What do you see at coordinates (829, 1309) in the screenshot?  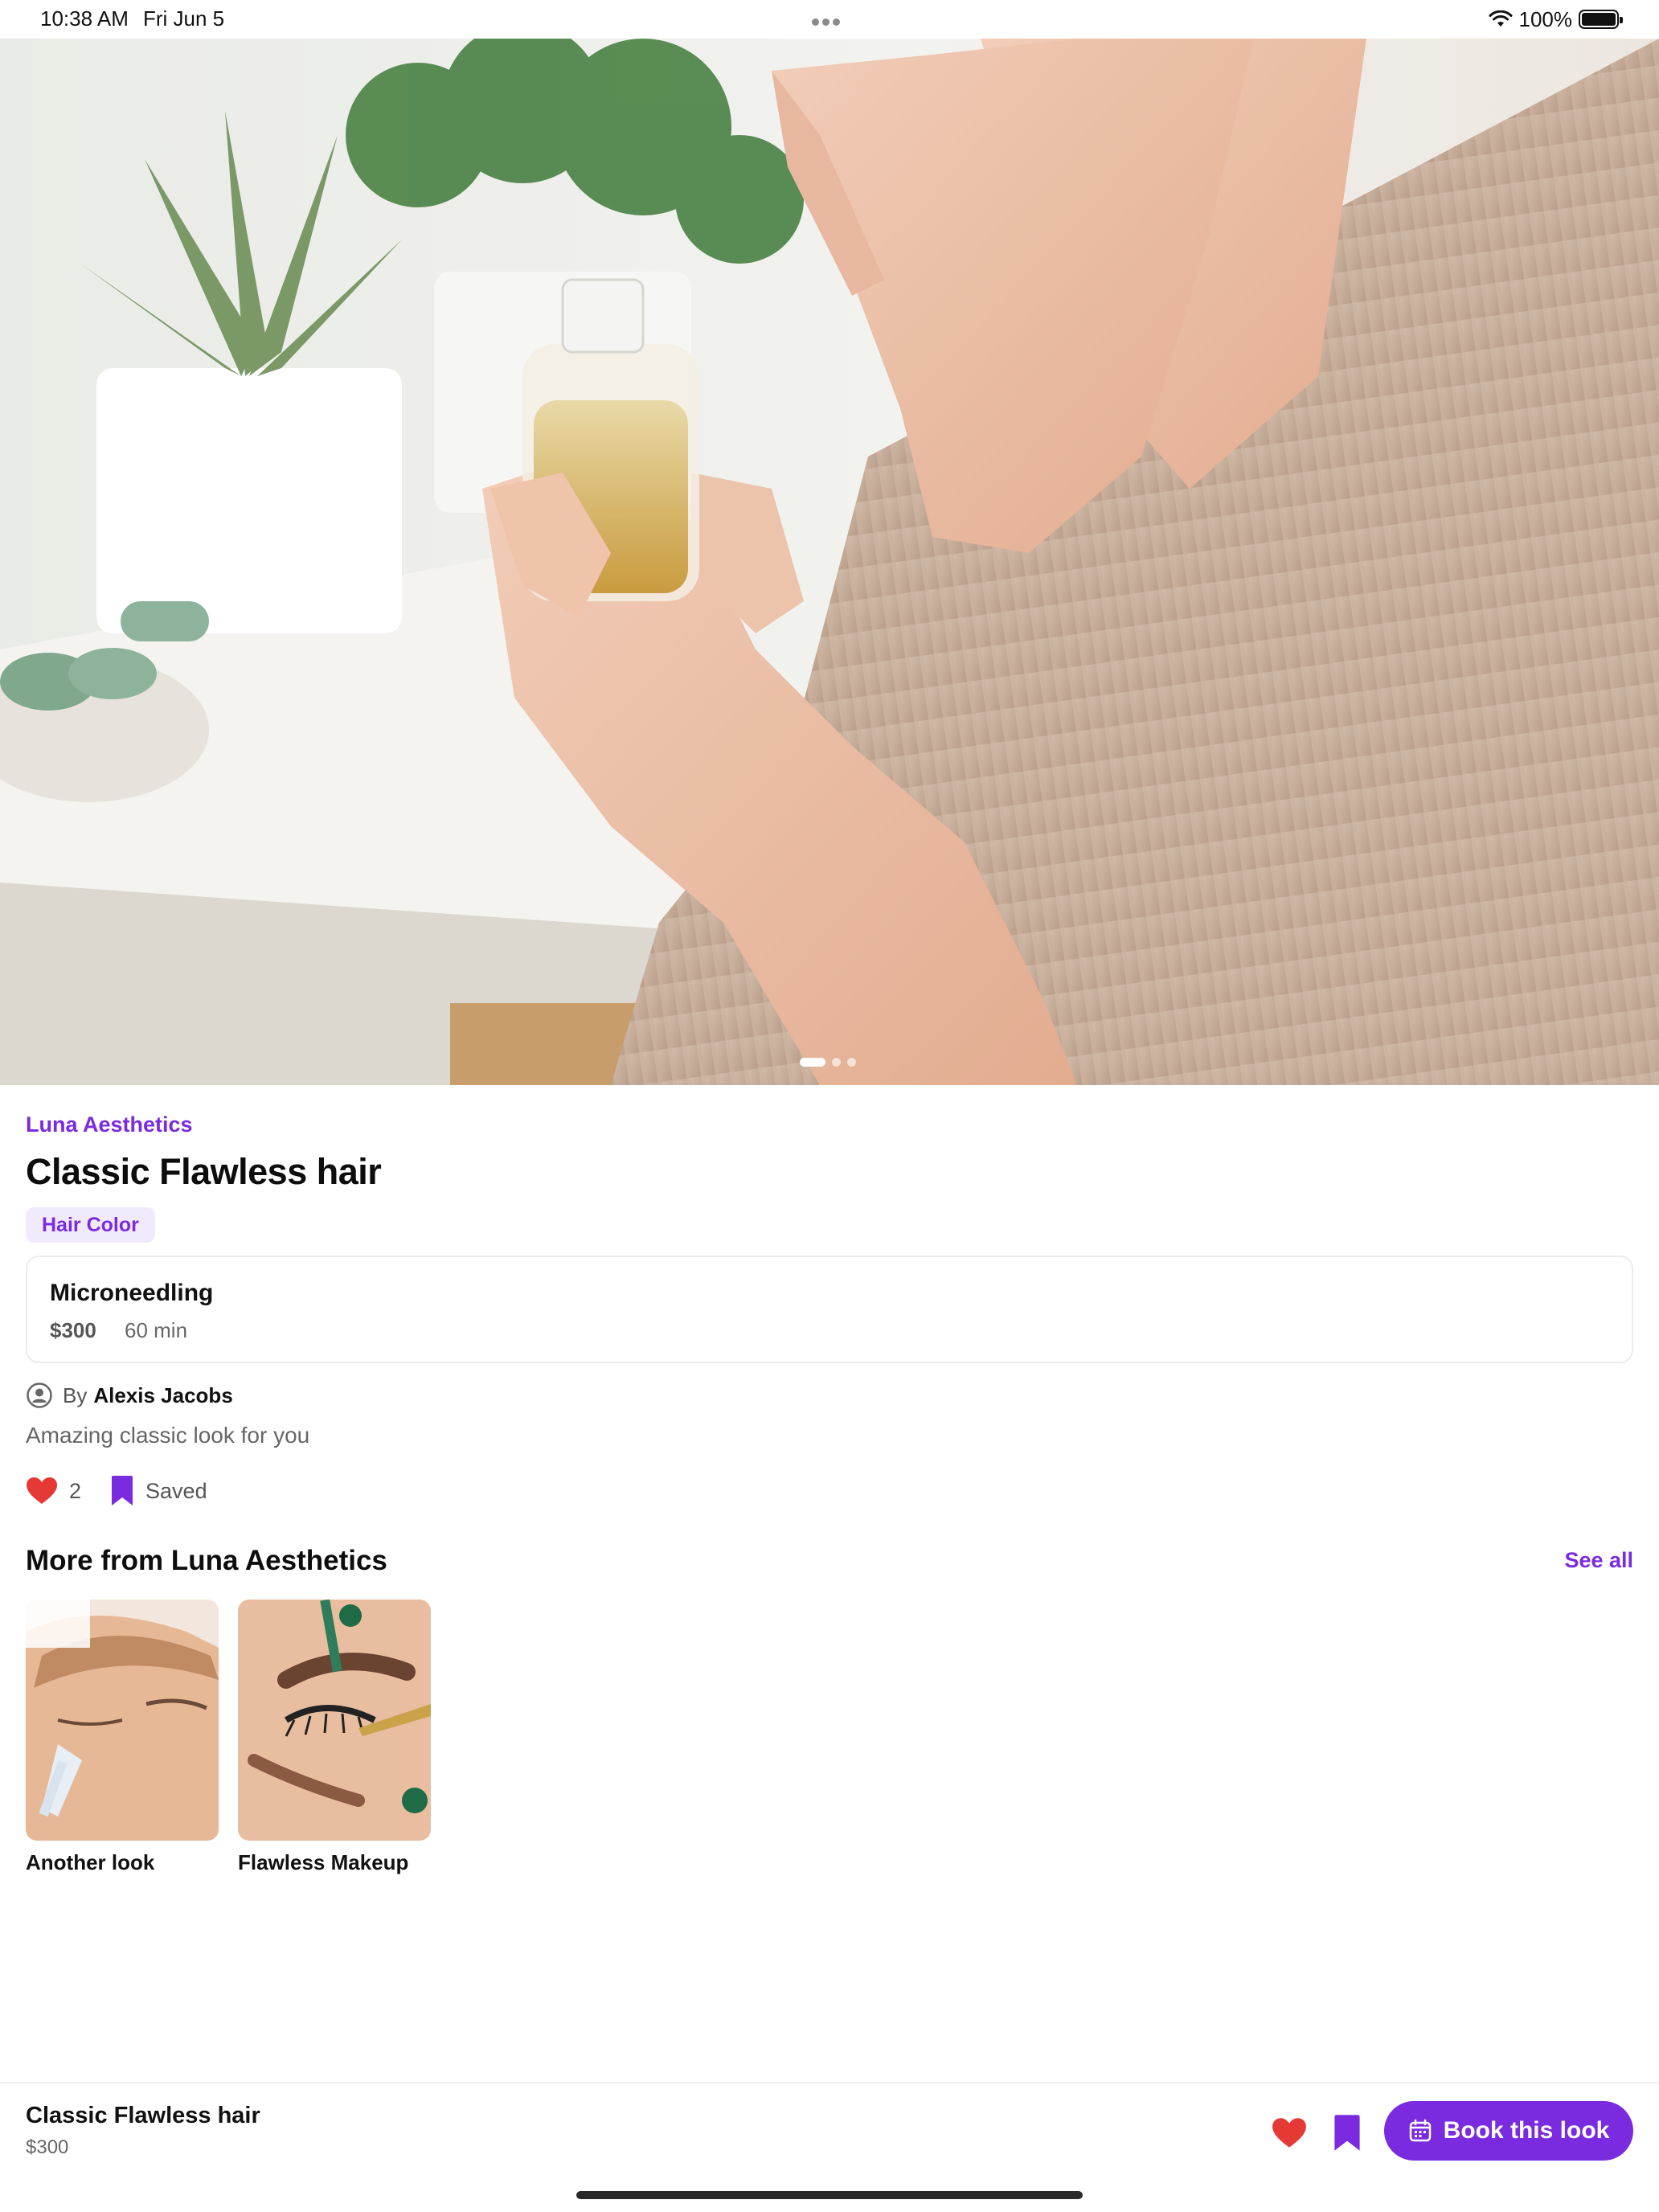 I see `service-card: Microneedling $300 60 min` at bounding box center [829, 1309].